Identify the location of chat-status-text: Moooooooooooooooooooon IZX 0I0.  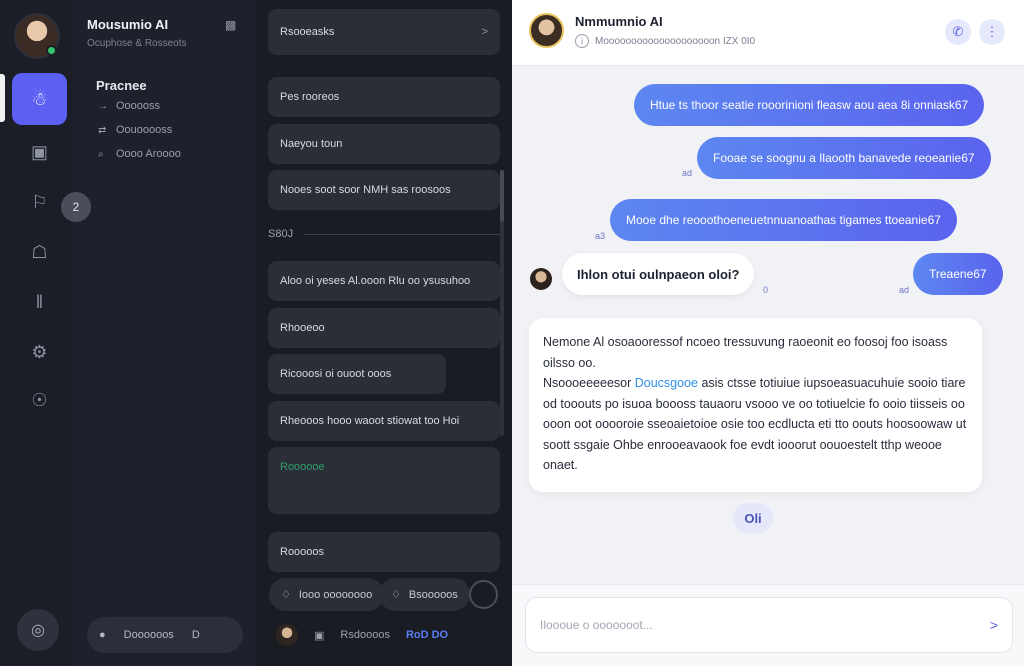
(675, 41).